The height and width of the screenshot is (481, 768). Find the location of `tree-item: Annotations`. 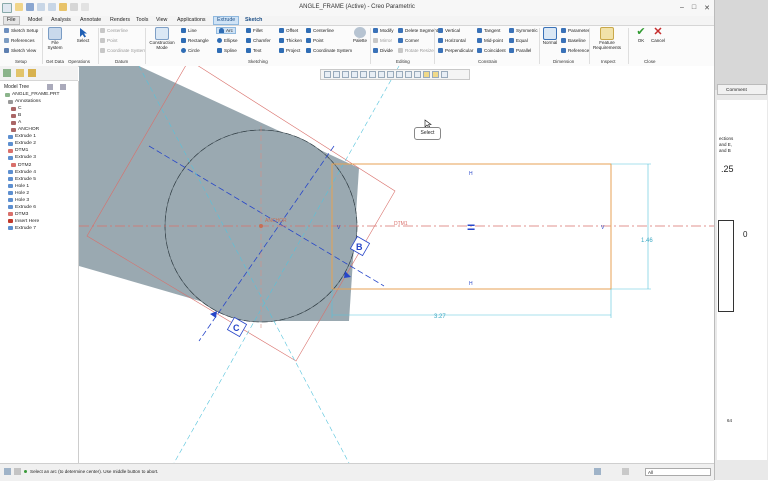

tree-item: Annotations is located at coordinates (24, 101).